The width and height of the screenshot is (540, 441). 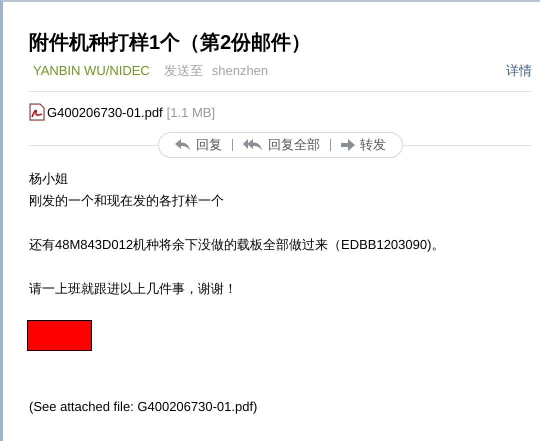 What do you see at coordinates (37, 112) in the screenshot?
I see `pdf-file-icon` at bounding box center [37, 112].